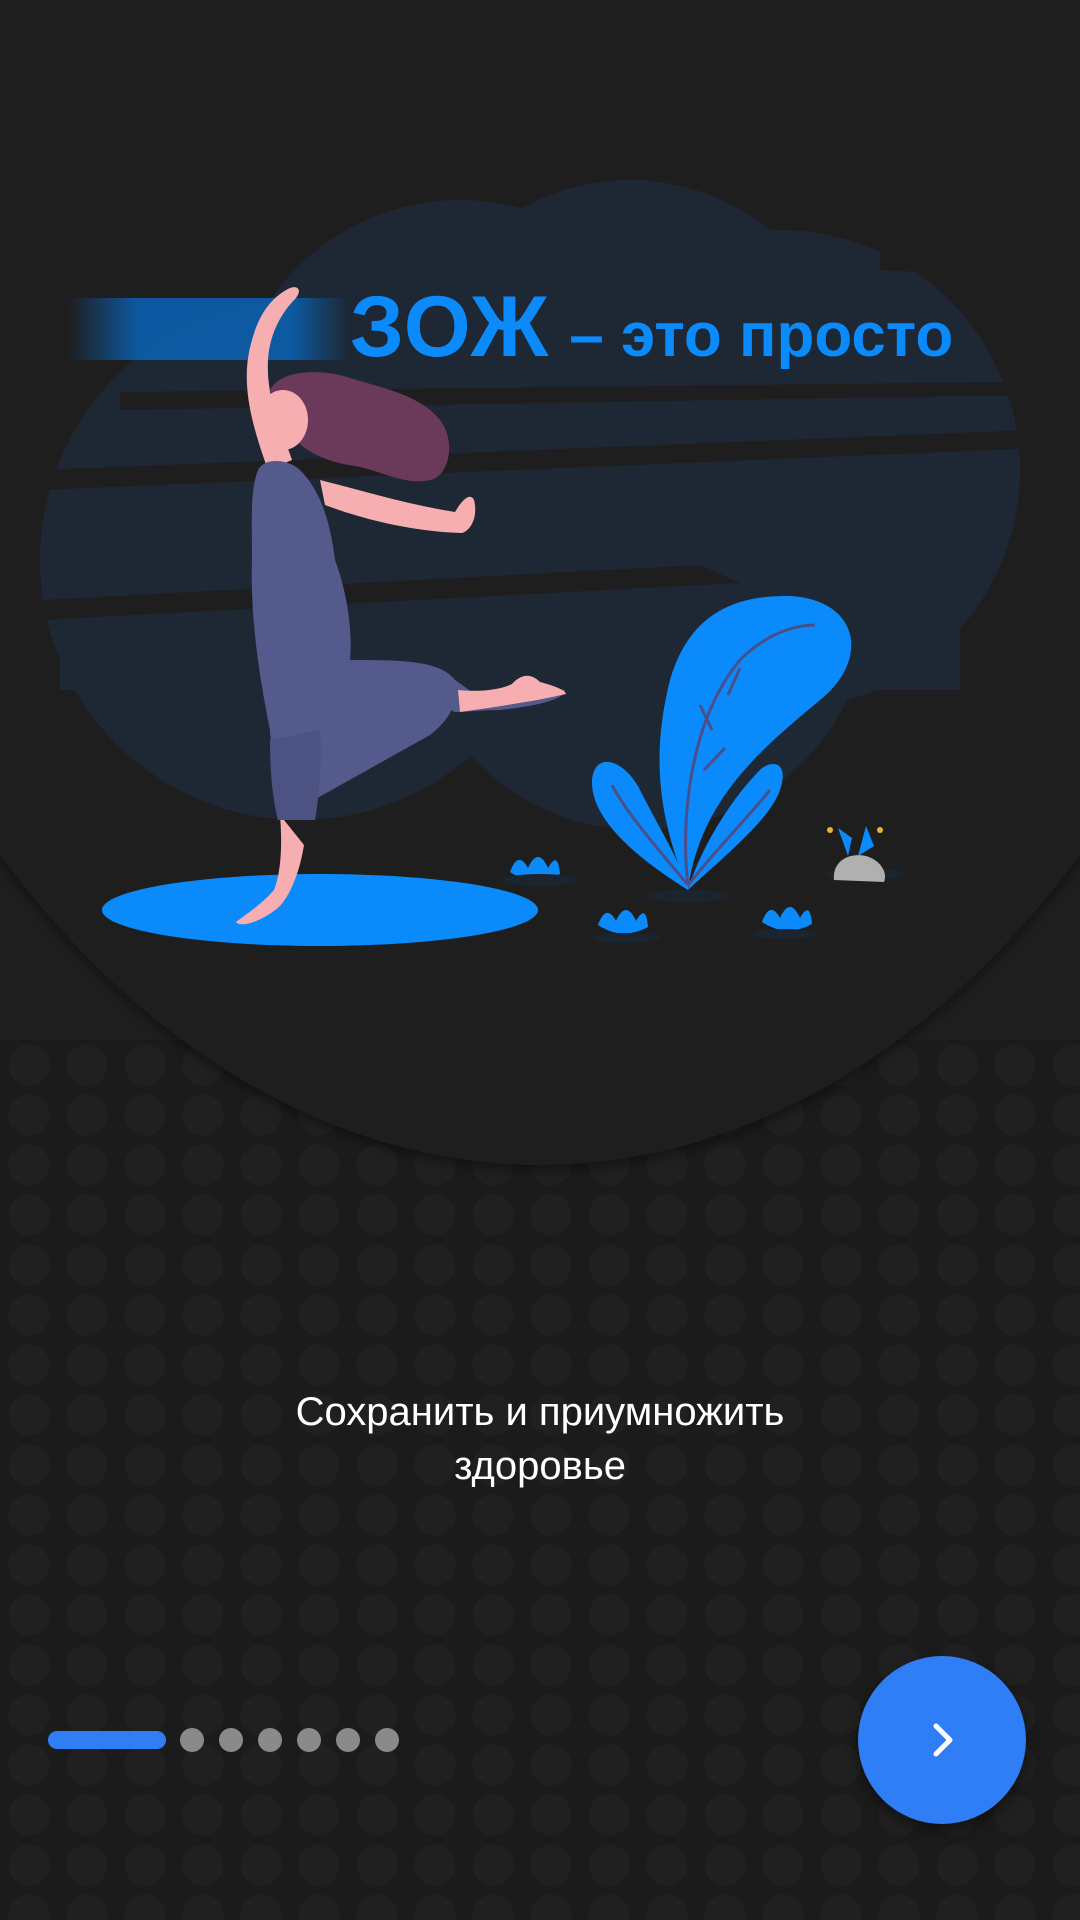 This screenshot has height=1920, width=1080. Describe the element at coordinates (208, 329) in the screenshot. I see `headline-streak` at that location.